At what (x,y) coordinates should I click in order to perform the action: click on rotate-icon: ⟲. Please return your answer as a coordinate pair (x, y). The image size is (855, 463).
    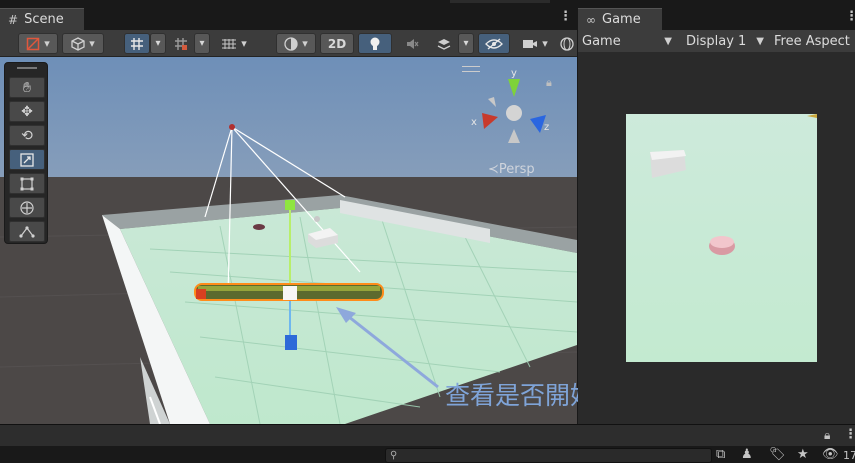
    Looking at the image, I should click on (27, 135).